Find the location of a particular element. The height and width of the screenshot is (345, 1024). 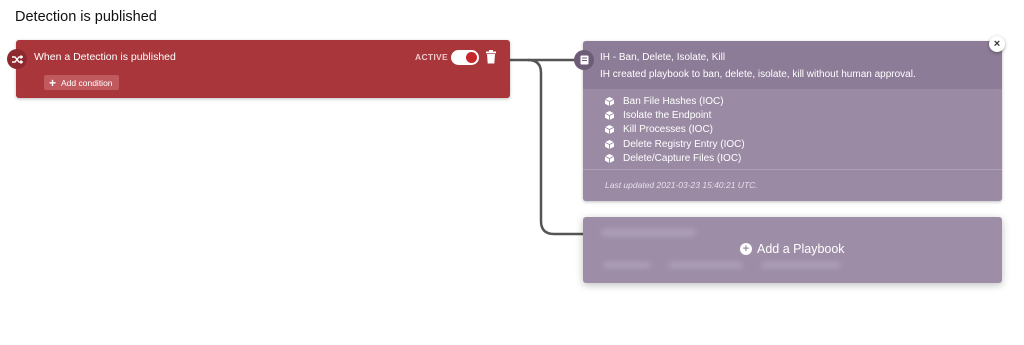

trigger-title: When a Detection is published is located at coordinates (105, 57).